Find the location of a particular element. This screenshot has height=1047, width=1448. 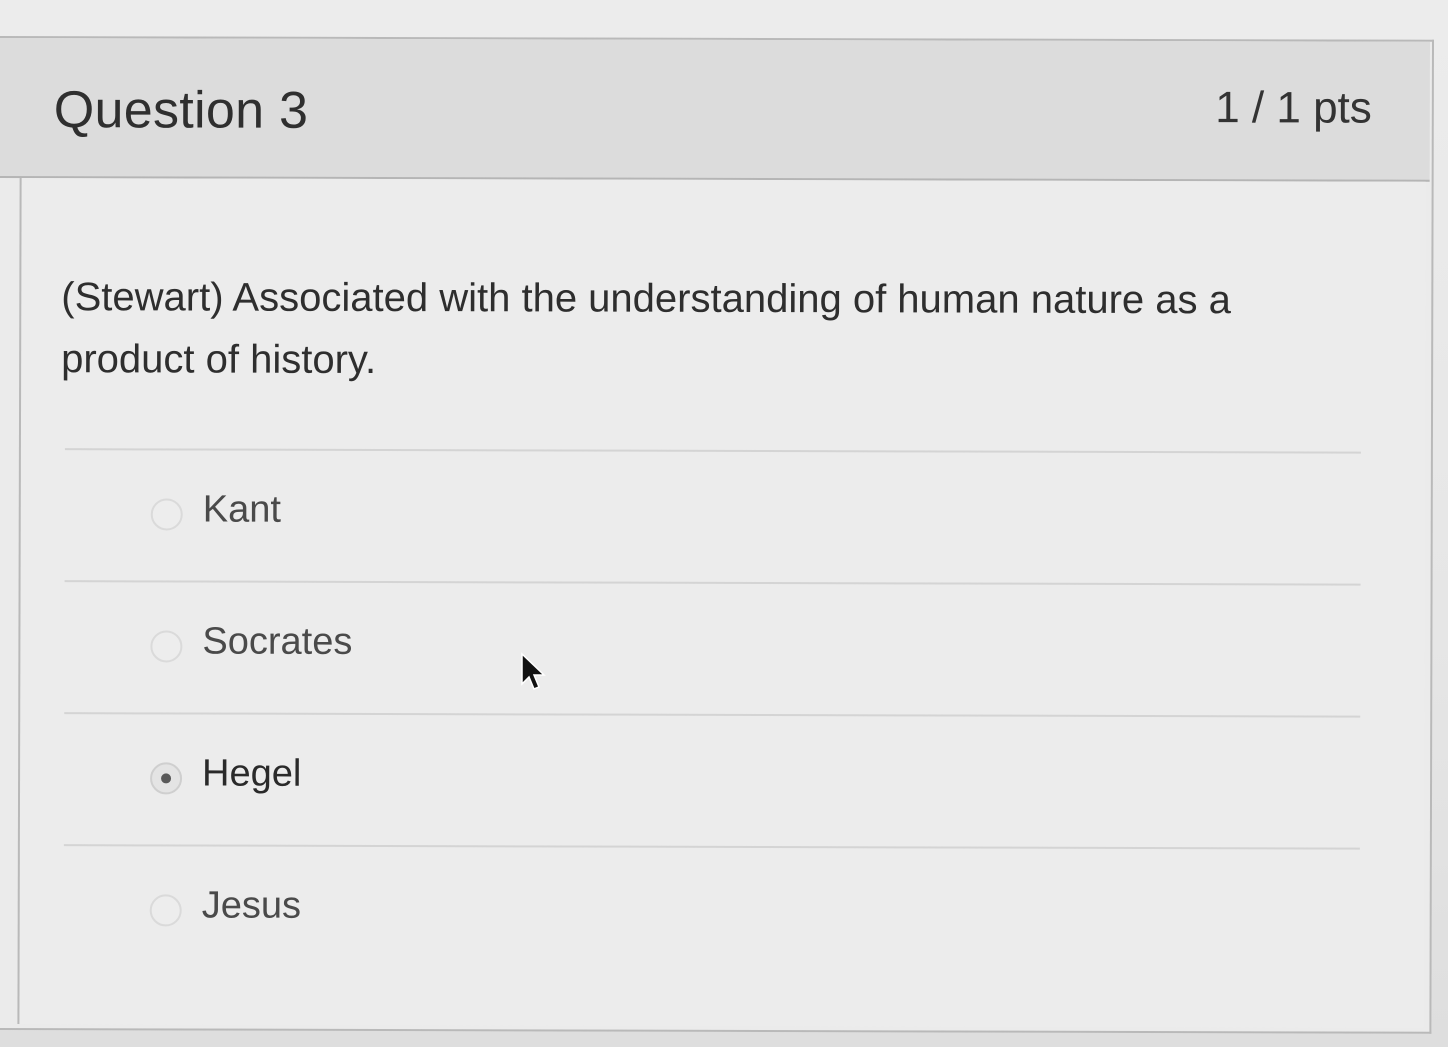

question-points: 1 / 1 pts is located at coordinates (1293, 108).